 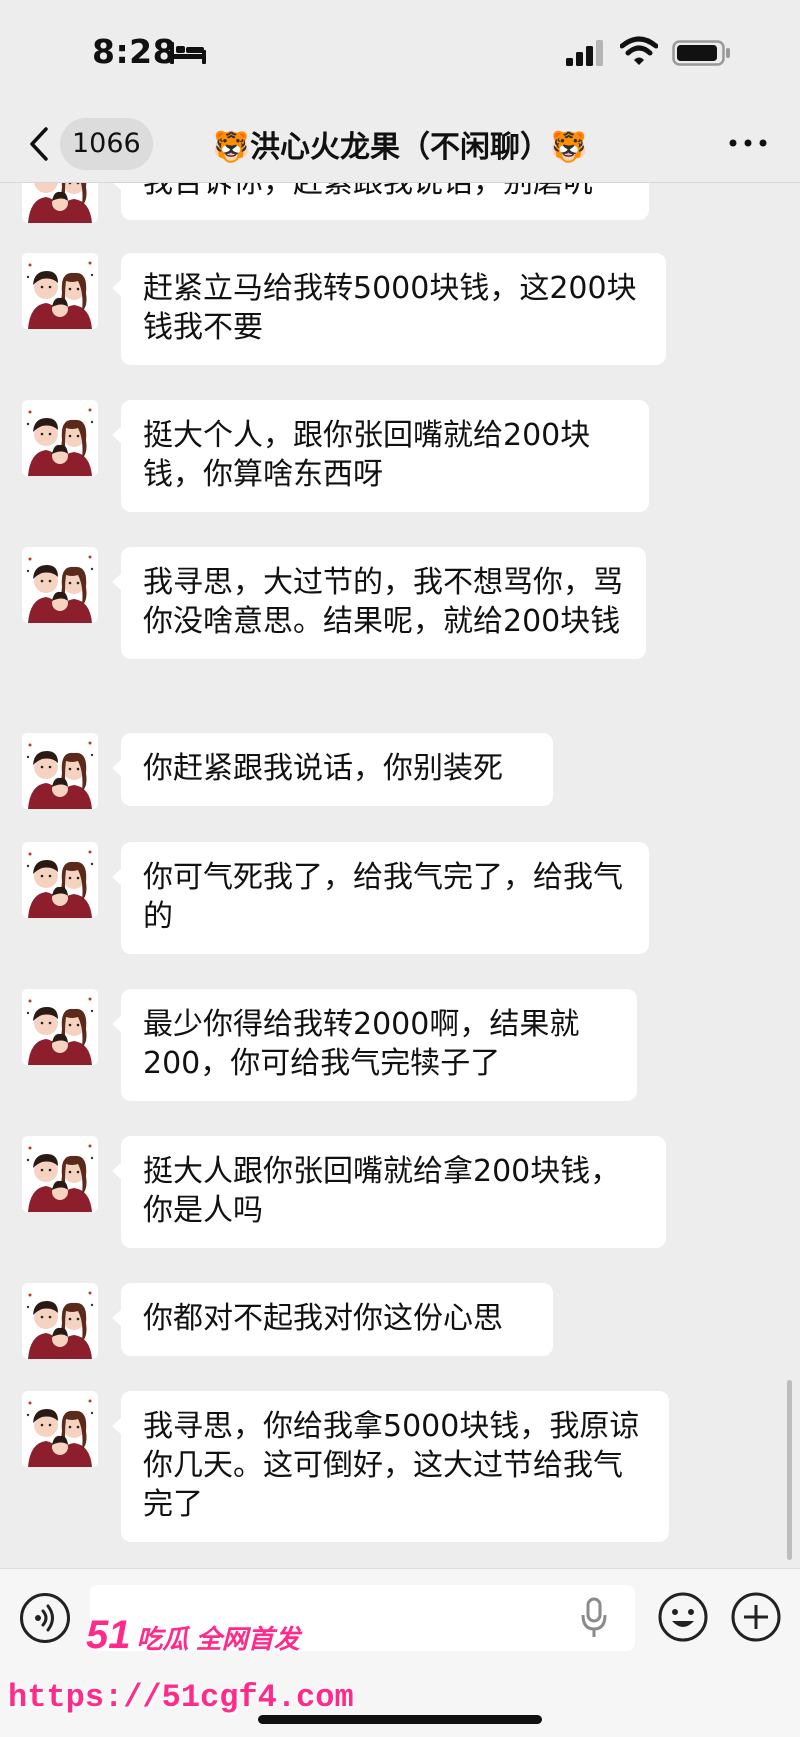 What do you see at coordinates (39, 144) in the screenshot?
I see `back-icon` at bounding box center [39, 144].